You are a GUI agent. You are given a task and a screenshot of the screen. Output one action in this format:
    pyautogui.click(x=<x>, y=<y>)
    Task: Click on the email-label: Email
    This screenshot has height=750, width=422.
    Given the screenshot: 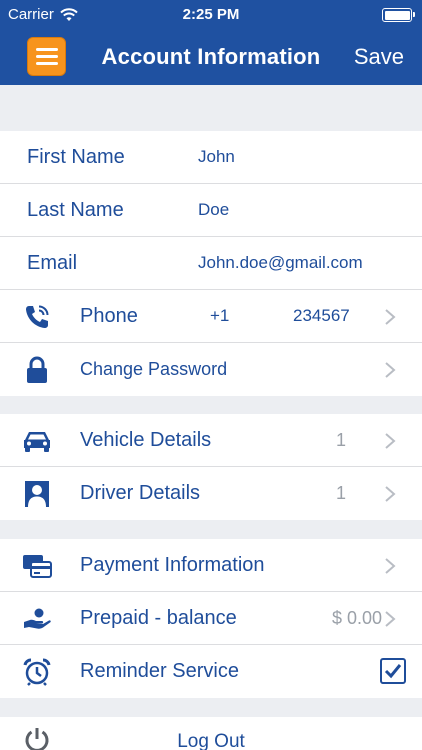 What is the action you would take?
    pyautogui.click(x=52, y=262)
    